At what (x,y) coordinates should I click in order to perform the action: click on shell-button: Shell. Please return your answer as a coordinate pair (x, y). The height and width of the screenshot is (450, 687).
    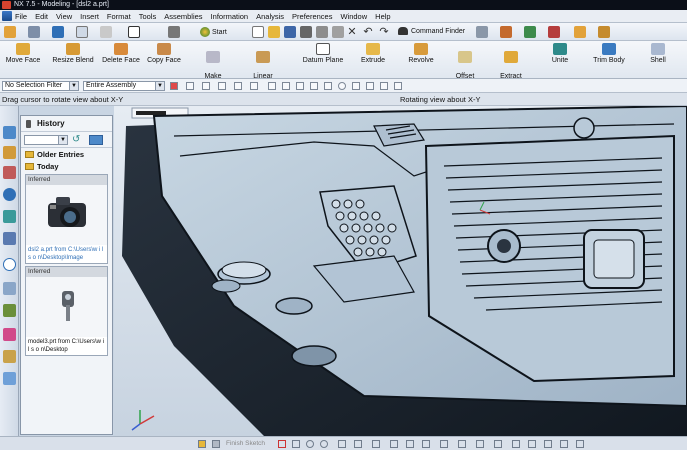
    Looking at the image, I should click on (658, 54).